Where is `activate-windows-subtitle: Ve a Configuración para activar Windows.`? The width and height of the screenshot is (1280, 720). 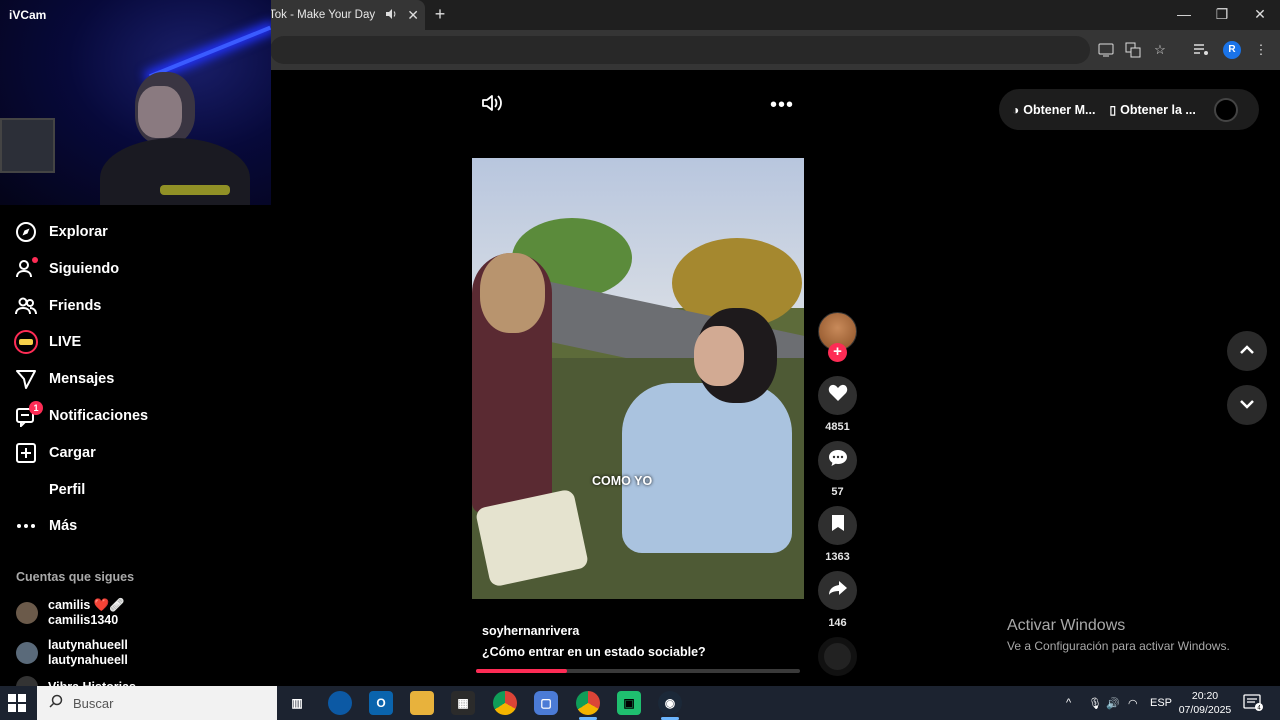 activate-windows-subtitle: Ve a Configuración para activar Windows. is located at coordinates (1118, 646).